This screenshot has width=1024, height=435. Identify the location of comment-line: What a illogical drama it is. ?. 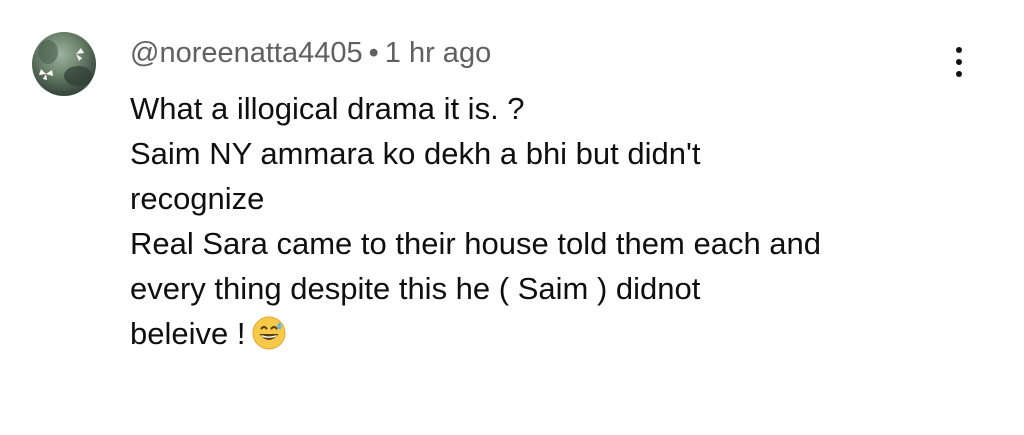
(327, 108).